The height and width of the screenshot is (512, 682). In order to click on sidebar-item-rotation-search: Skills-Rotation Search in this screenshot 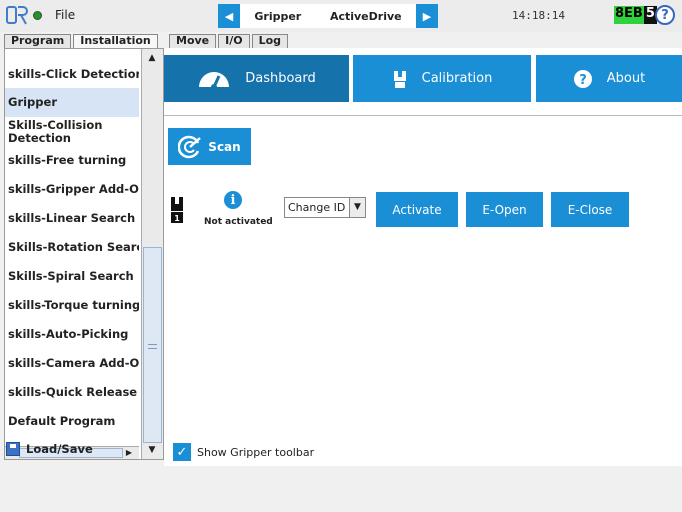, I will do `click(72, 247)`.